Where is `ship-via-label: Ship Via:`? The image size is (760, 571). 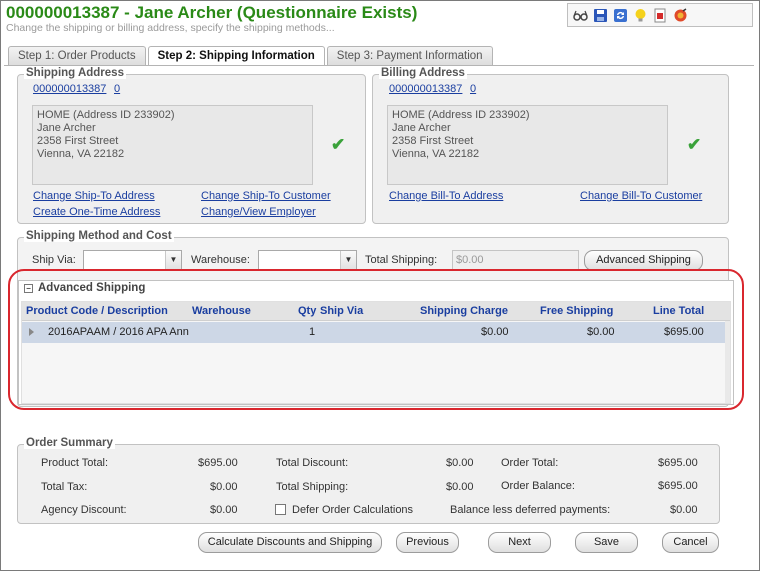
ship-via-label: Ship Via: is located at coordinates (54, 260).